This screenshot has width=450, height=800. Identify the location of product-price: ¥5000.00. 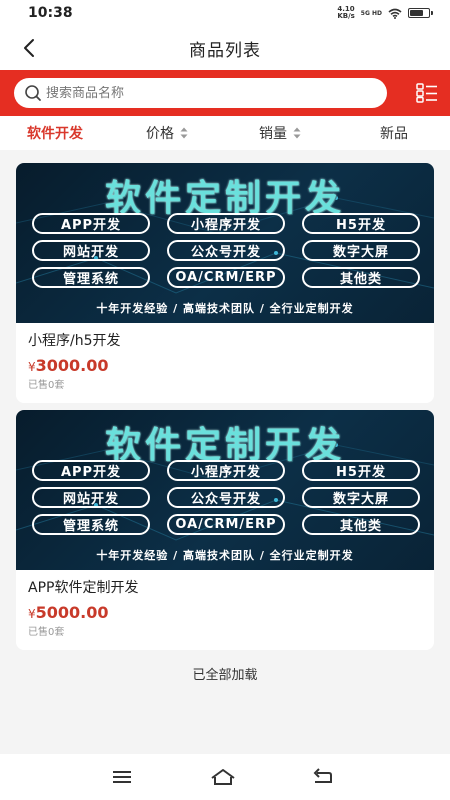
(225, 613).